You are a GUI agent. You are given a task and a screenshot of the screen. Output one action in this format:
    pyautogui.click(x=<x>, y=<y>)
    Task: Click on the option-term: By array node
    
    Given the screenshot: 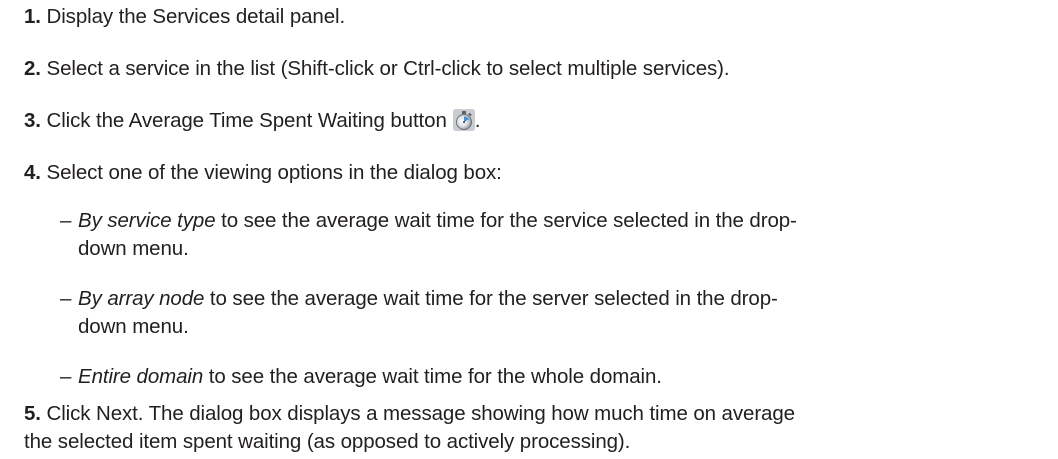 What is the action you would take?
    pyautogui.click(x=141, y=298)
    